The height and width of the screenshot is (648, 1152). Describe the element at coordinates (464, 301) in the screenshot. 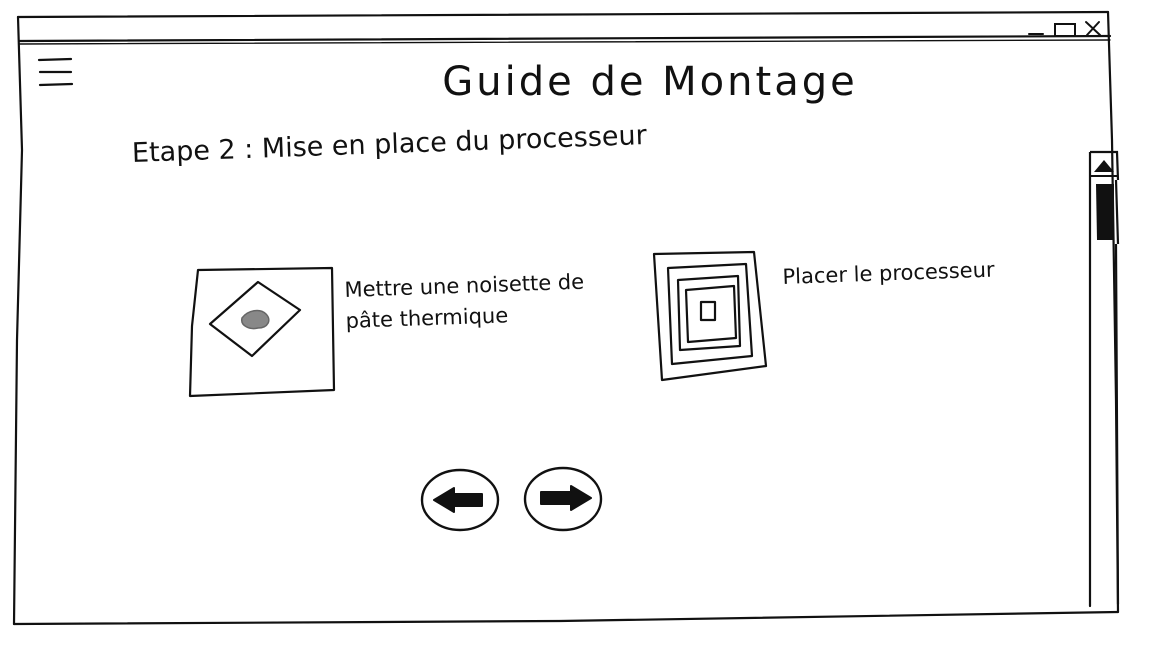

I see `instruction-paste-text: Mettre une noisette de pâte thermique` at that location.